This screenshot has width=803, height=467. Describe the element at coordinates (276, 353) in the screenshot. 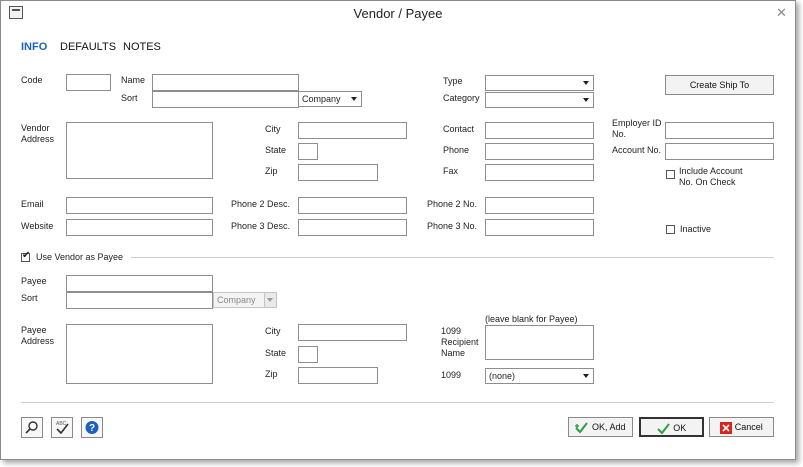

I see `payee-state-label: State` at that location.